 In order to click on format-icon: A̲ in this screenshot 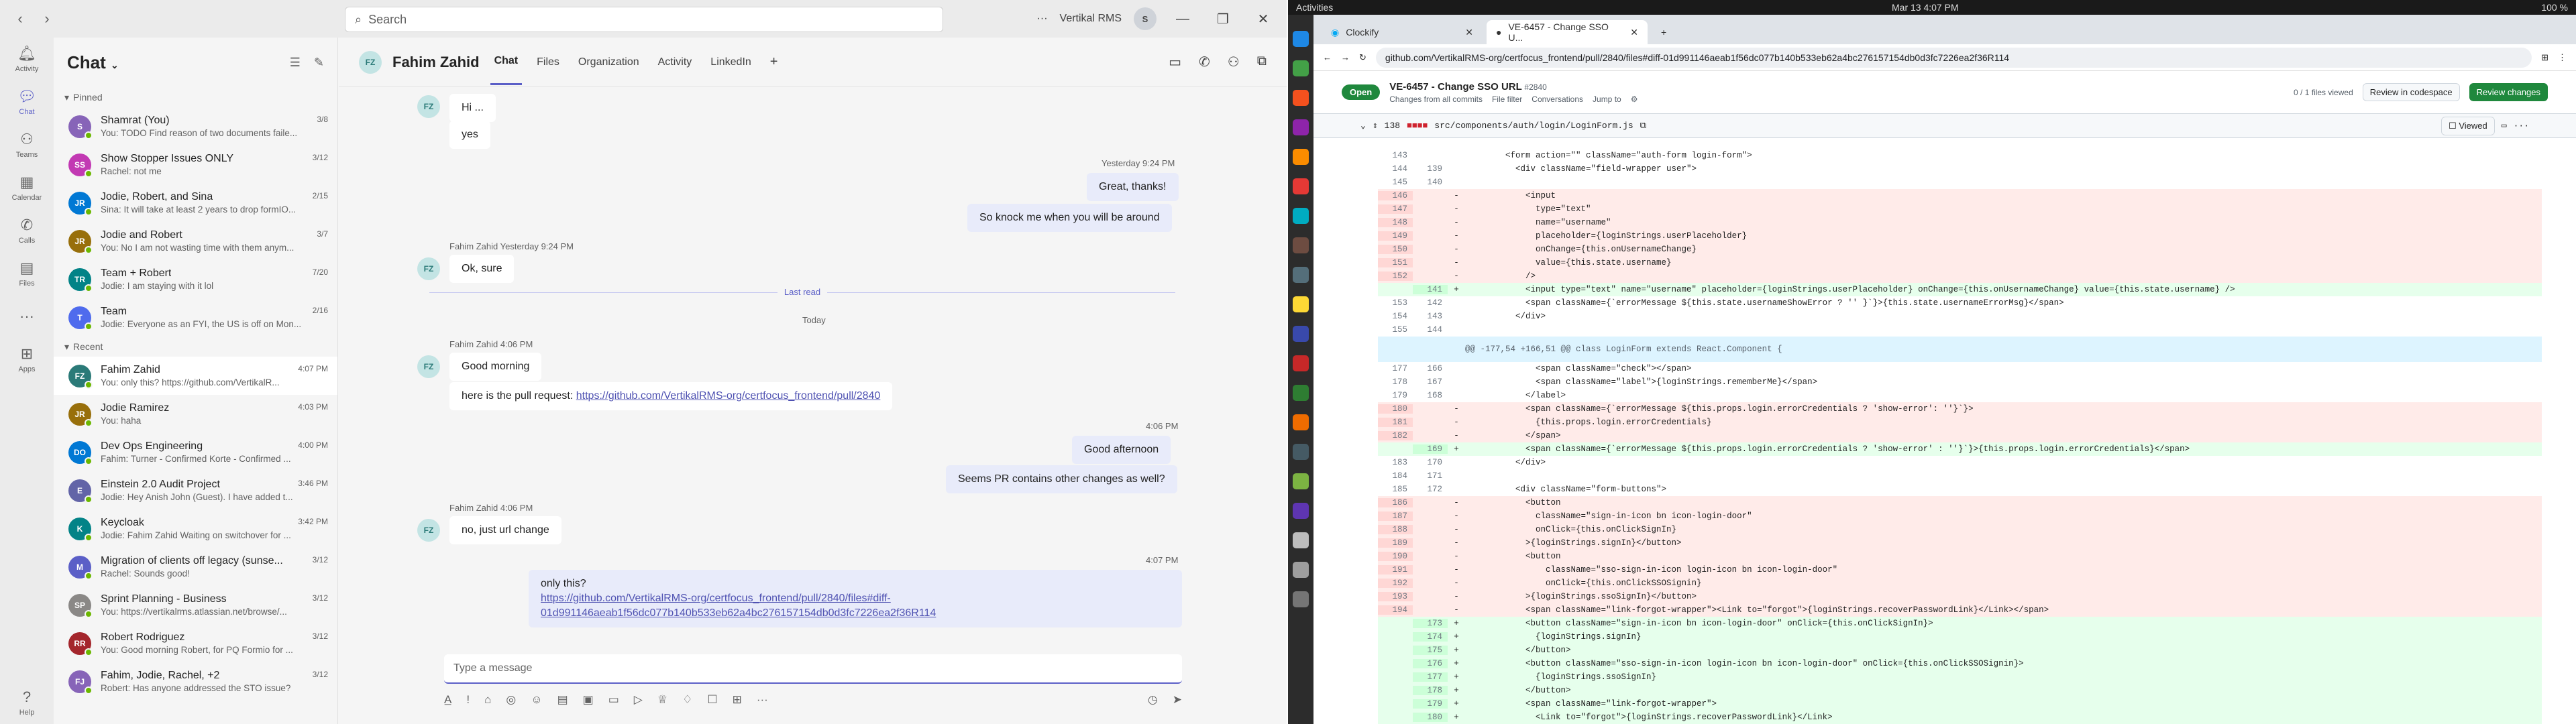, I will do `click(447, 700)`.